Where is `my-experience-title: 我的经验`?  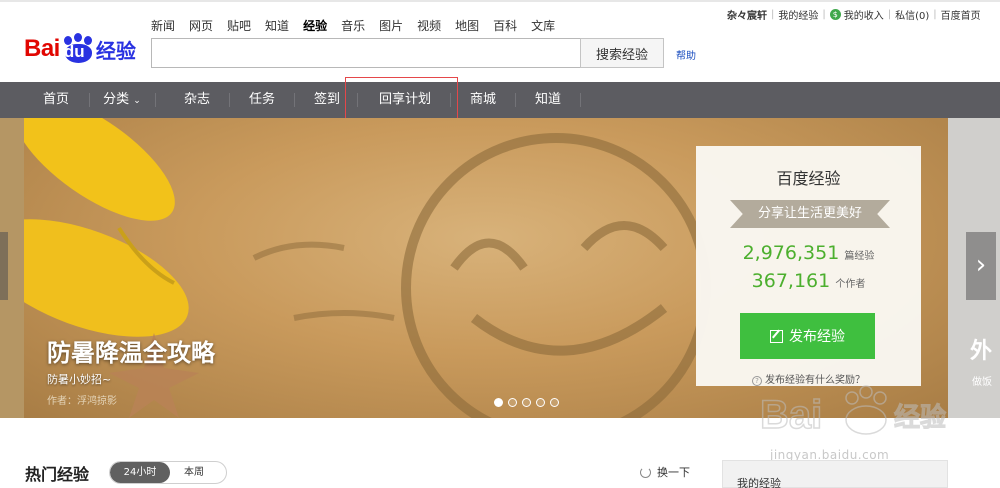 my-experience-title: 我的经验 is located at coordinates (759, 482).